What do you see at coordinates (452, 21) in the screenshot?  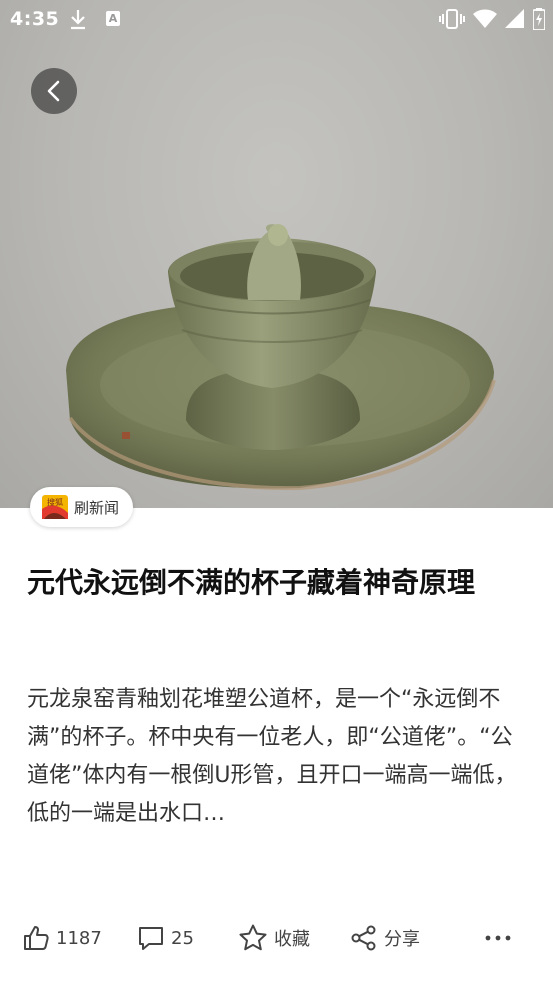 I see `vibrate-icon` at bounding box center [452, 21].